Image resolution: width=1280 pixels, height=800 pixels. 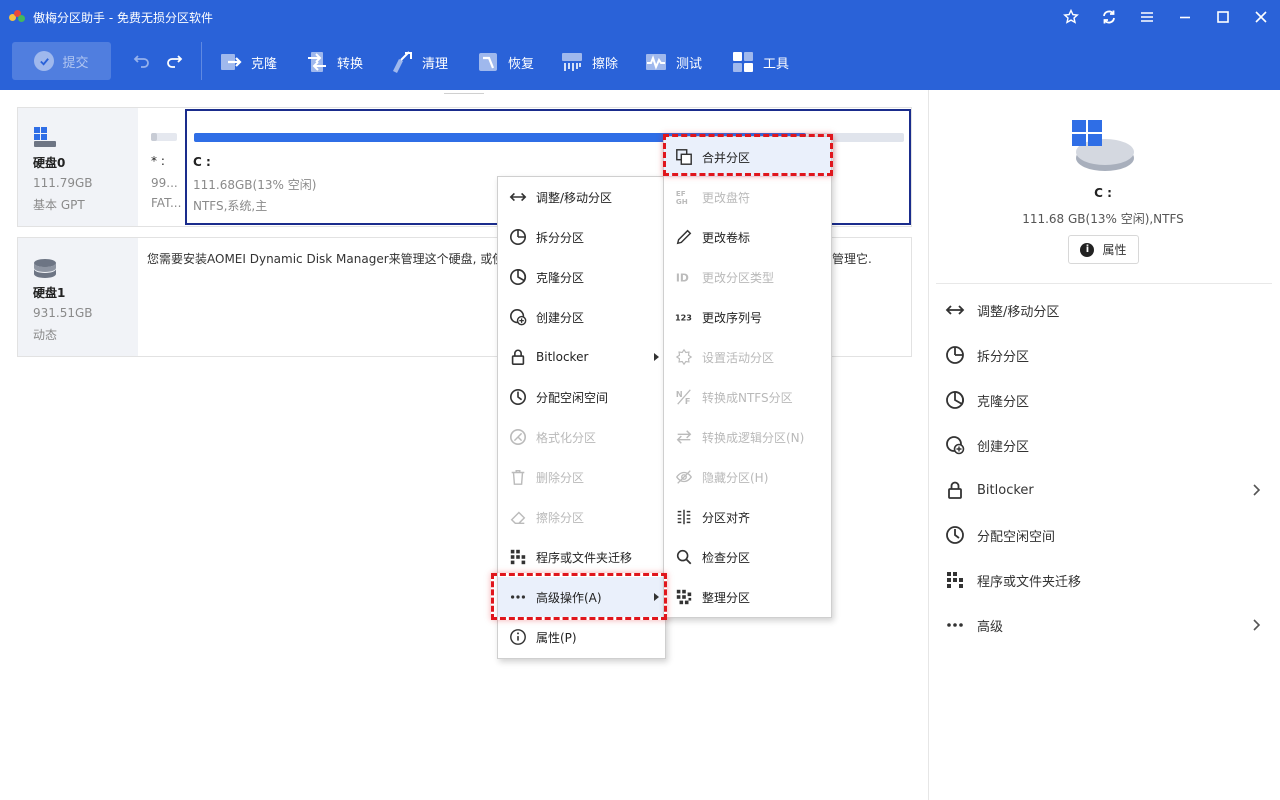 What do you see at coordinates (201, 61) in the screenshot?
I see `toolbar-separator` at bounding box center [201, 61].